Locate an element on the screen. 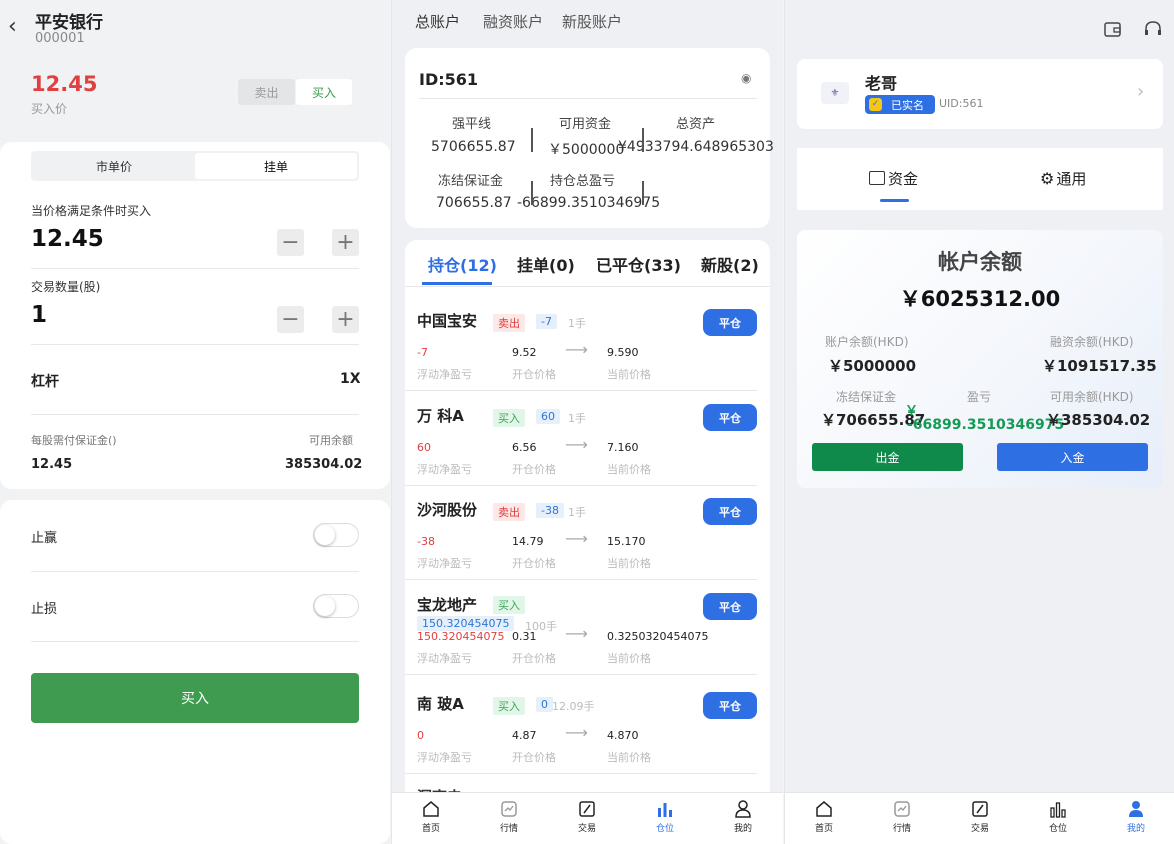 The width and height of the screenshot is (1174, 844). stop-card: 止赢 止损 is located at coordinates (195, 672).